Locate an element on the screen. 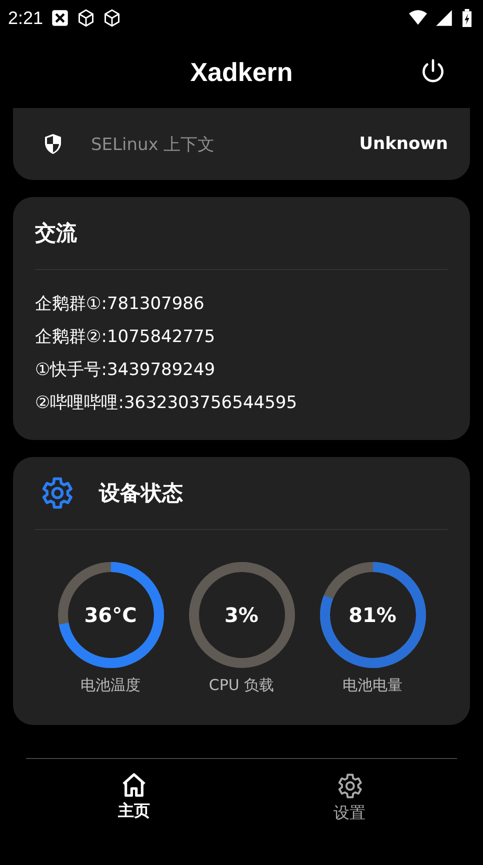 The height and width of the screenshot is (865, 483). status-time: 2:21 is located at coordinates (26, 18).